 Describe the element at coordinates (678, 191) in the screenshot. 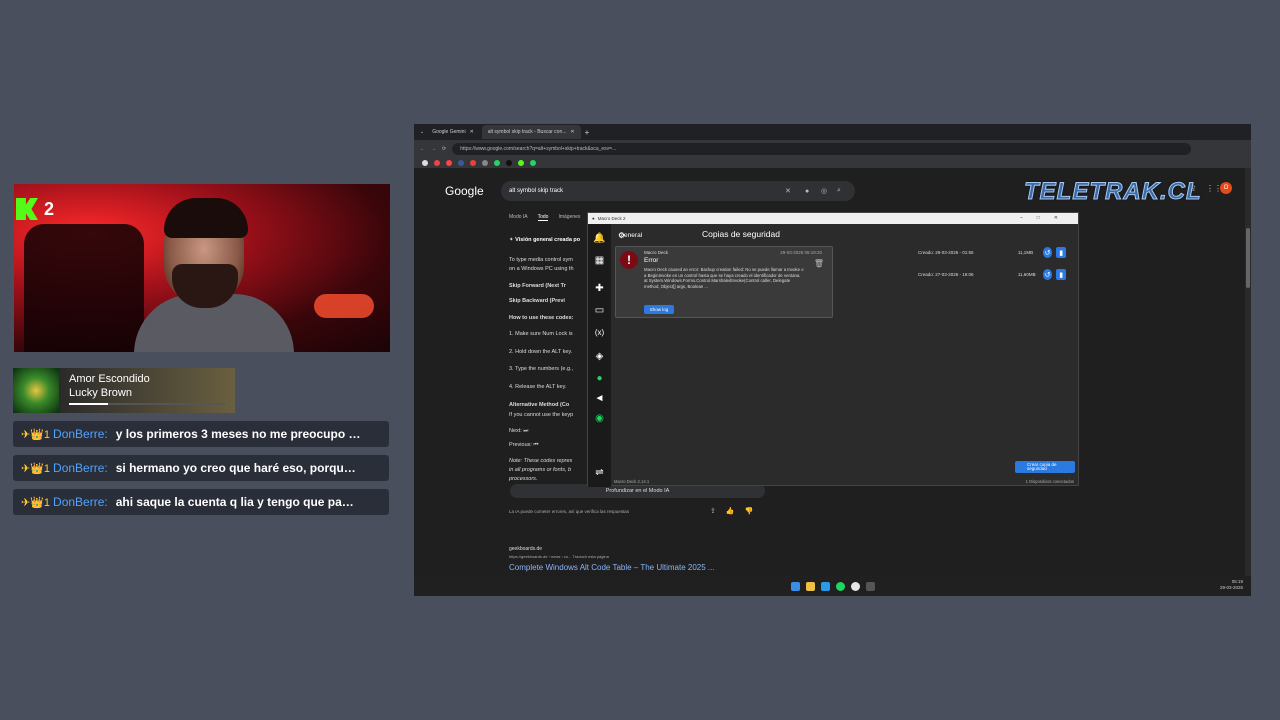

I see `search-input: alt symbol skip track ✕ ● ◎ ⌕` at that location.